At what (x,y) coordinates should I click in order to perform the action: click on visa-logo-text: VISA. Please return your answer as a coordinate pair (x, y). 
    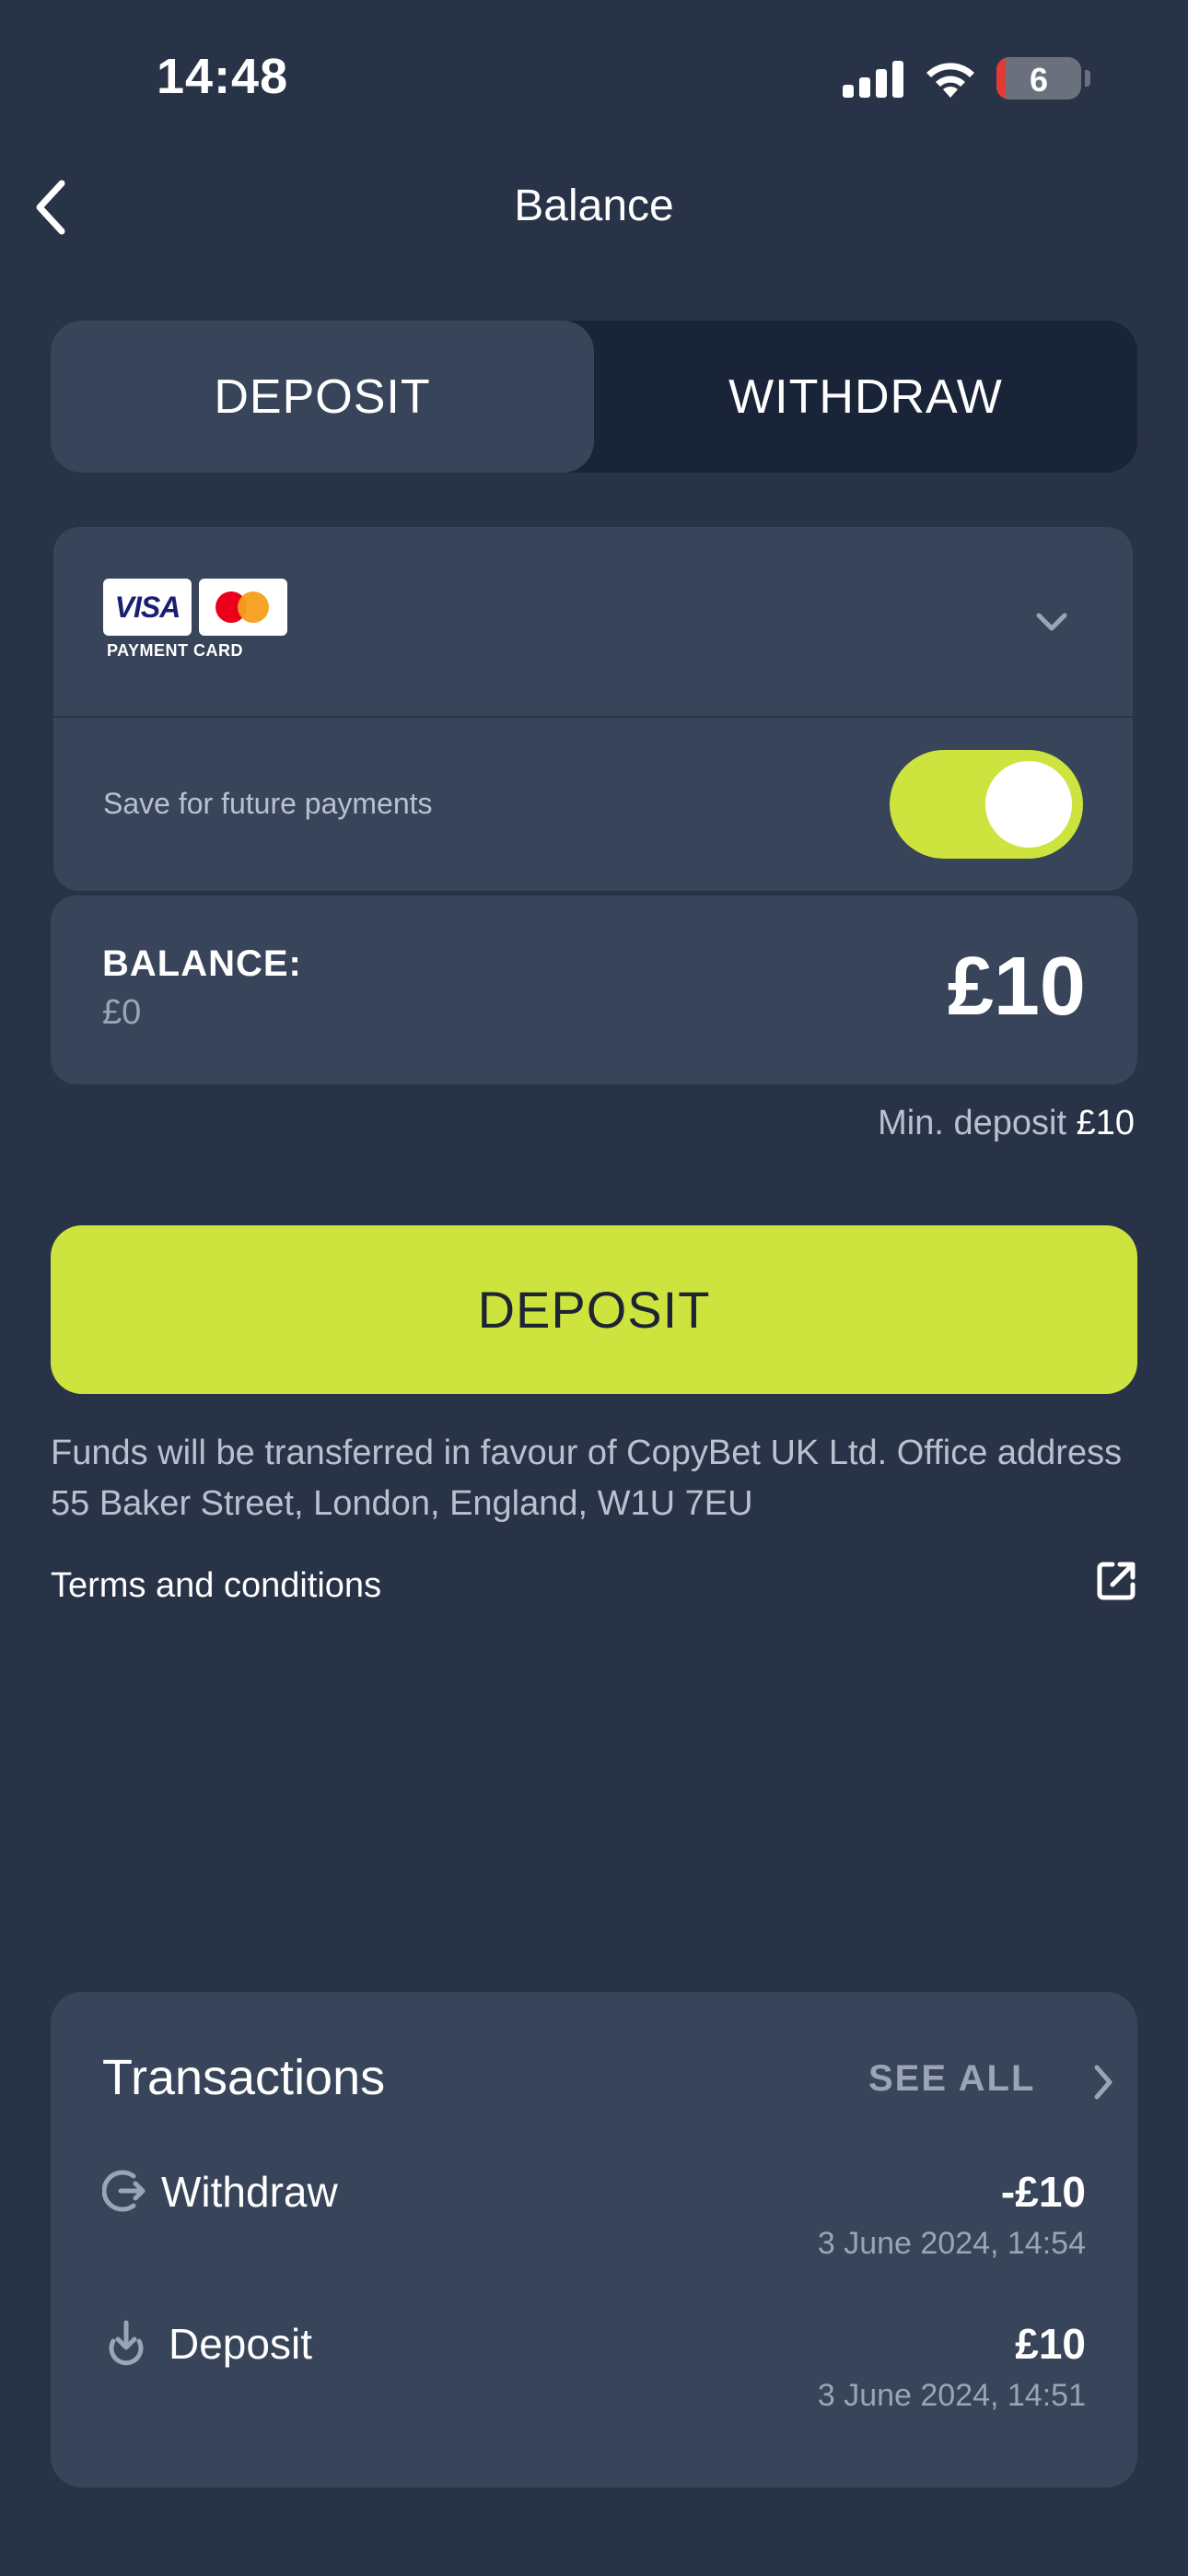
    Looking at the image, I should click on (147, 607).